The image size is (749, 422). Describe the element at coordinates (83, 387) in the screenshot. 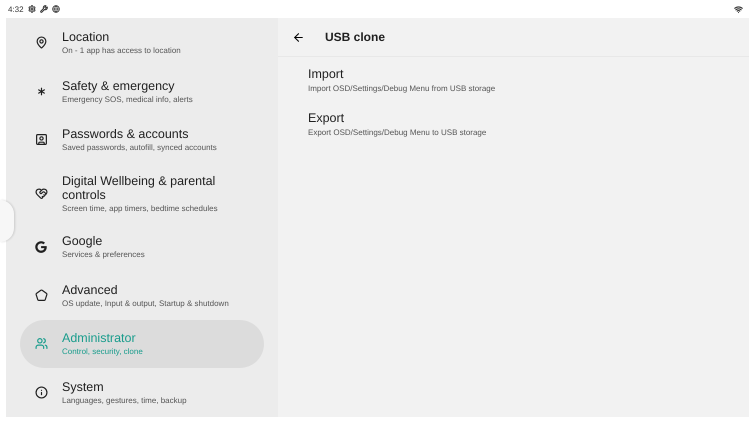

I see `menu-item-title: System` at that location.